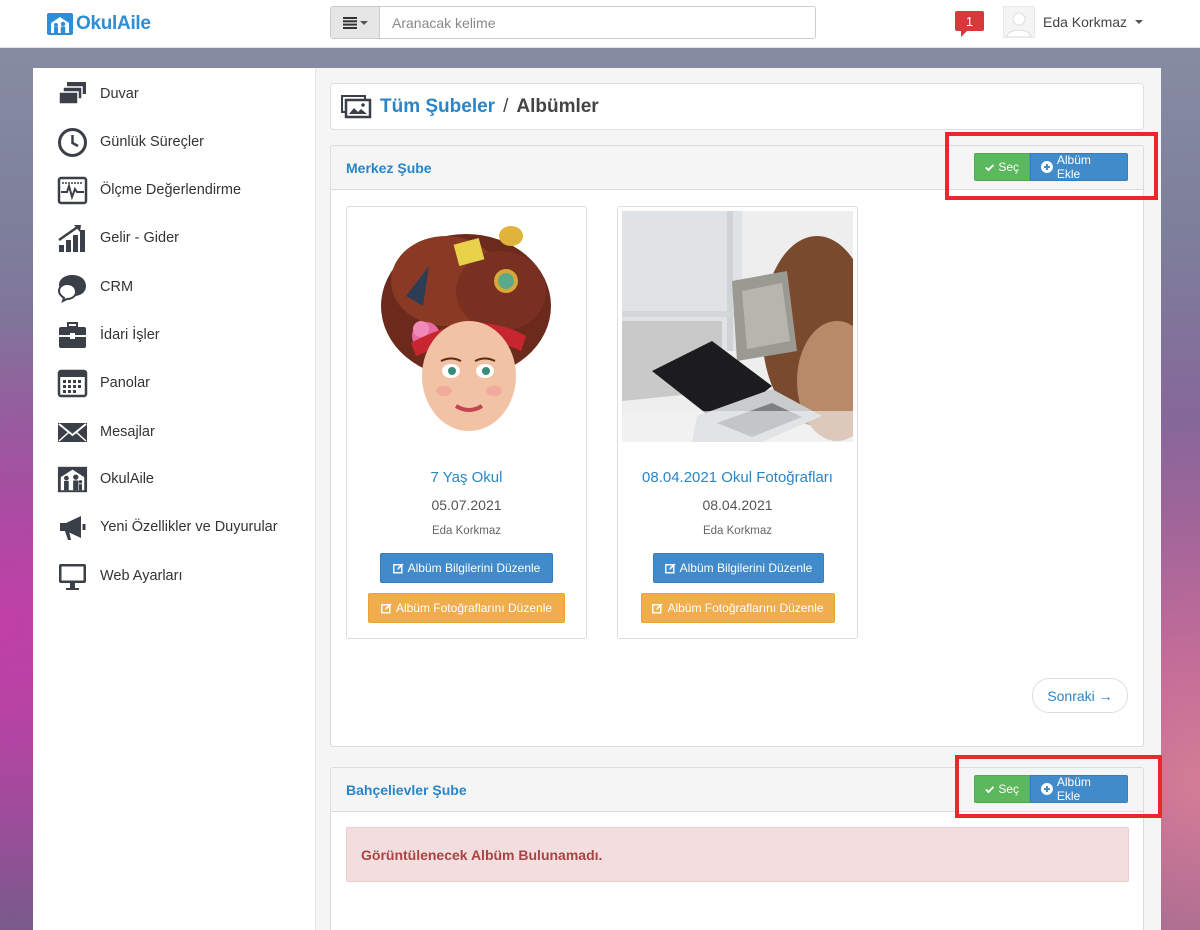  Describe the element at coordinates (95, 287) in the screenshot. I see `sidebar-item-crm: CRM` at that location.